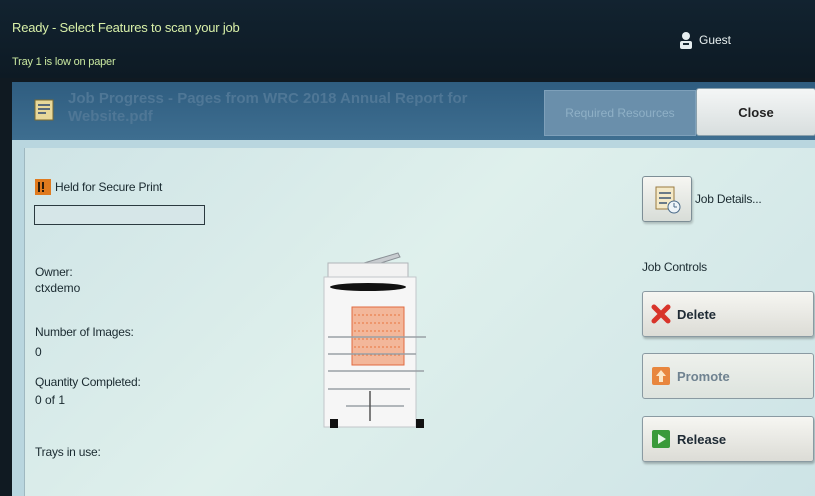 The width and height of the screenshot is (815, 496). I want to click on images-label: Number of Images:, so click(84, 332).